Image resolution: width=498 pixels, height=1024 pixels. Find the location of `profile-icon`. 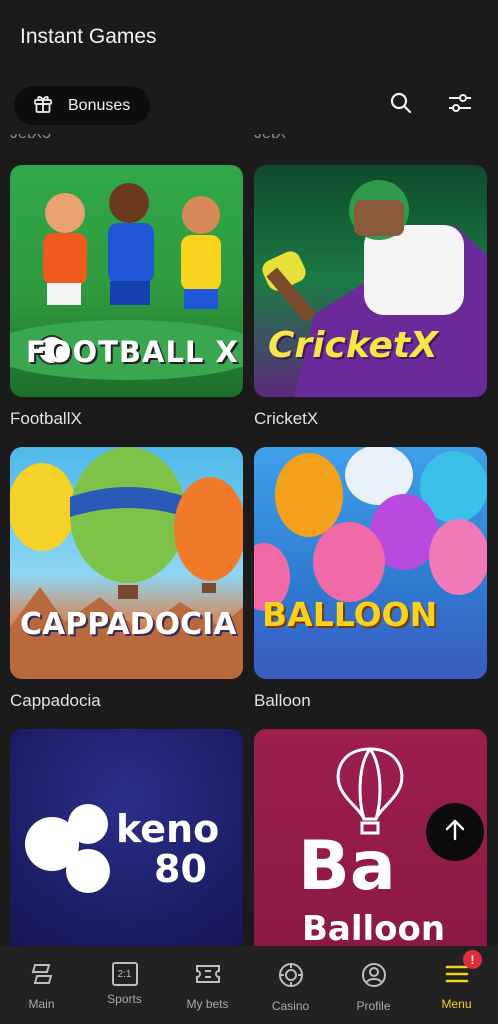

profile-icon is located at coordinates (374, 977).